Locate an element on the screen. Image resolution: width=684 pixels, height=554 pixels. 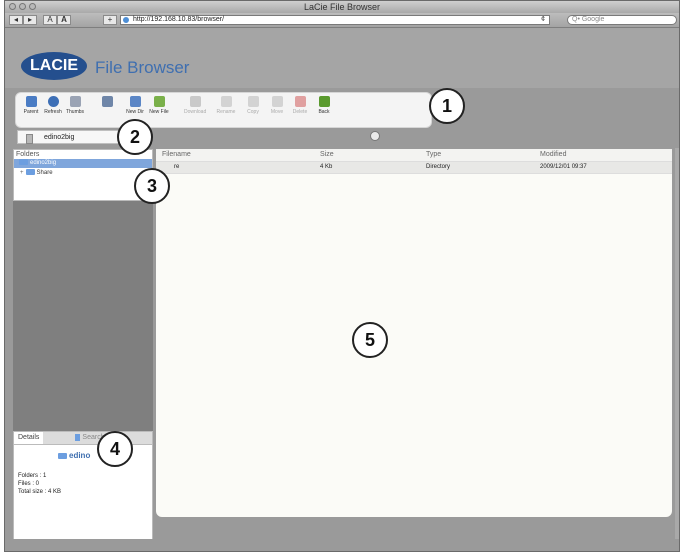
toolbar-button-move: Move is located at coordinates (277, 106).